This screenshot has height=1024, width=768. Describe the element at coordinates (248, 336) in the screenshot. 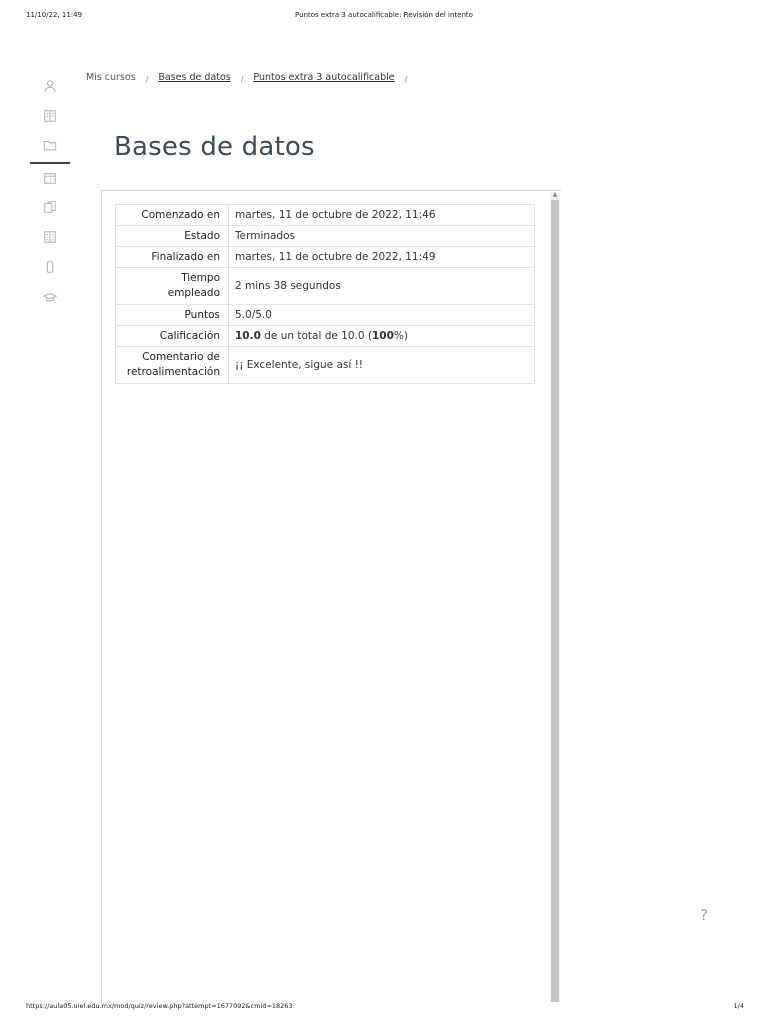

I see `grade-score: 10.0` at that location.